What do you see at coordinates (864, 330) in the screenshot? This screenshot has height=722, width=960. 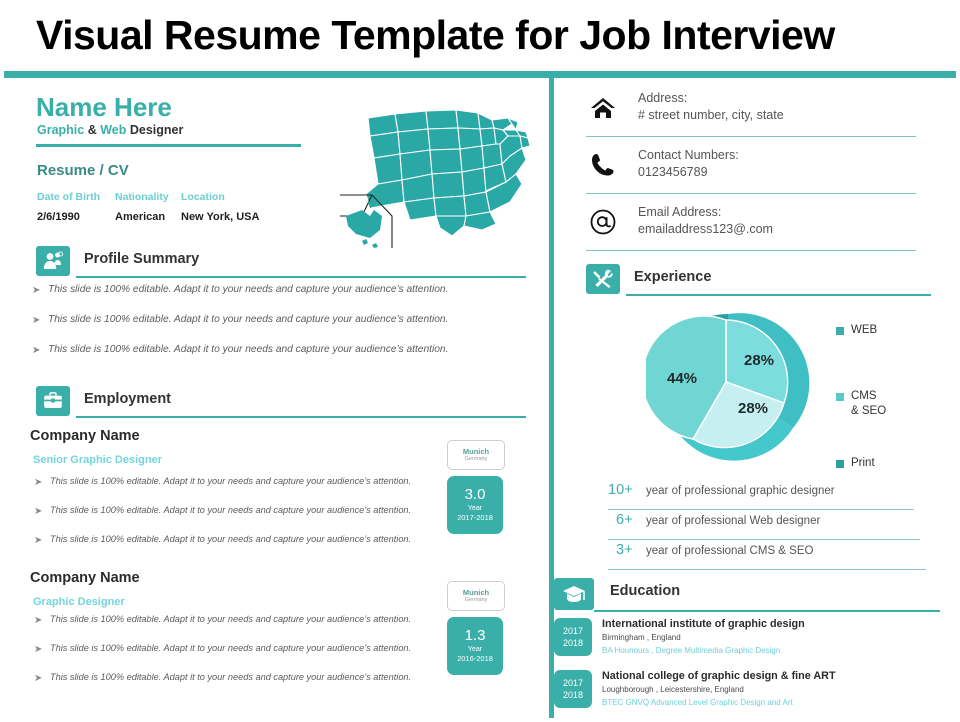 I see `legend-label: WEB` at bounding box center [864, 330].